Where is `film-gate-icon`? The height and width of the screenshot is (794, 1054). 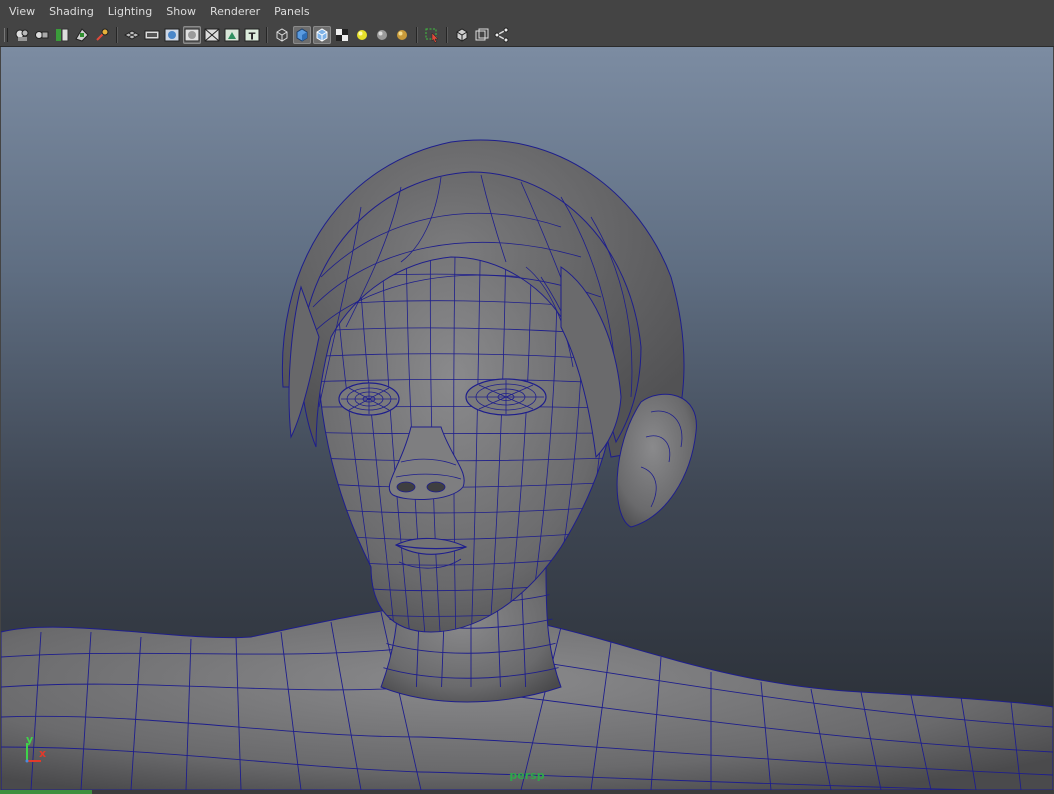 film-gate-icon is located at coordinates (152, 35).